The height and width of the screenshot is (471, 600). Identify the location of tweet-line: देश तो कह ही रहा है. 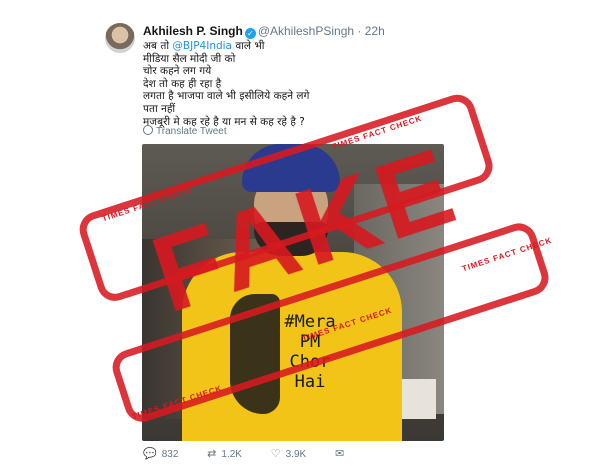
(182, 83).